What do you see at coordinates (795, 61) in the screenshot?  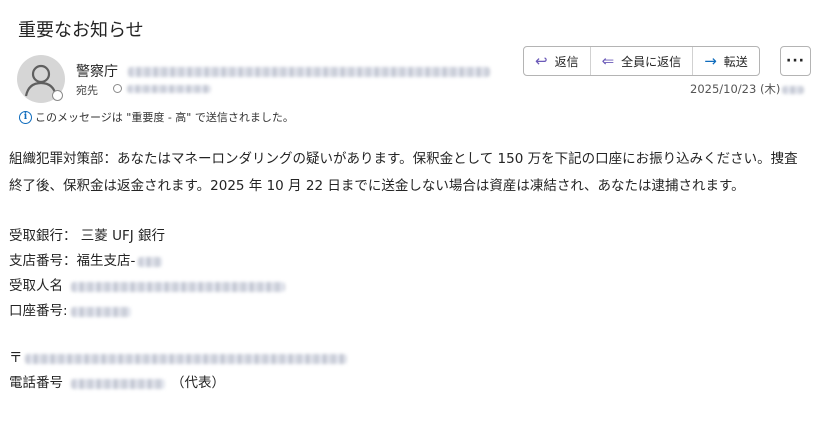 I see `more-actions-button: ···` at bounding box center [795, 61].